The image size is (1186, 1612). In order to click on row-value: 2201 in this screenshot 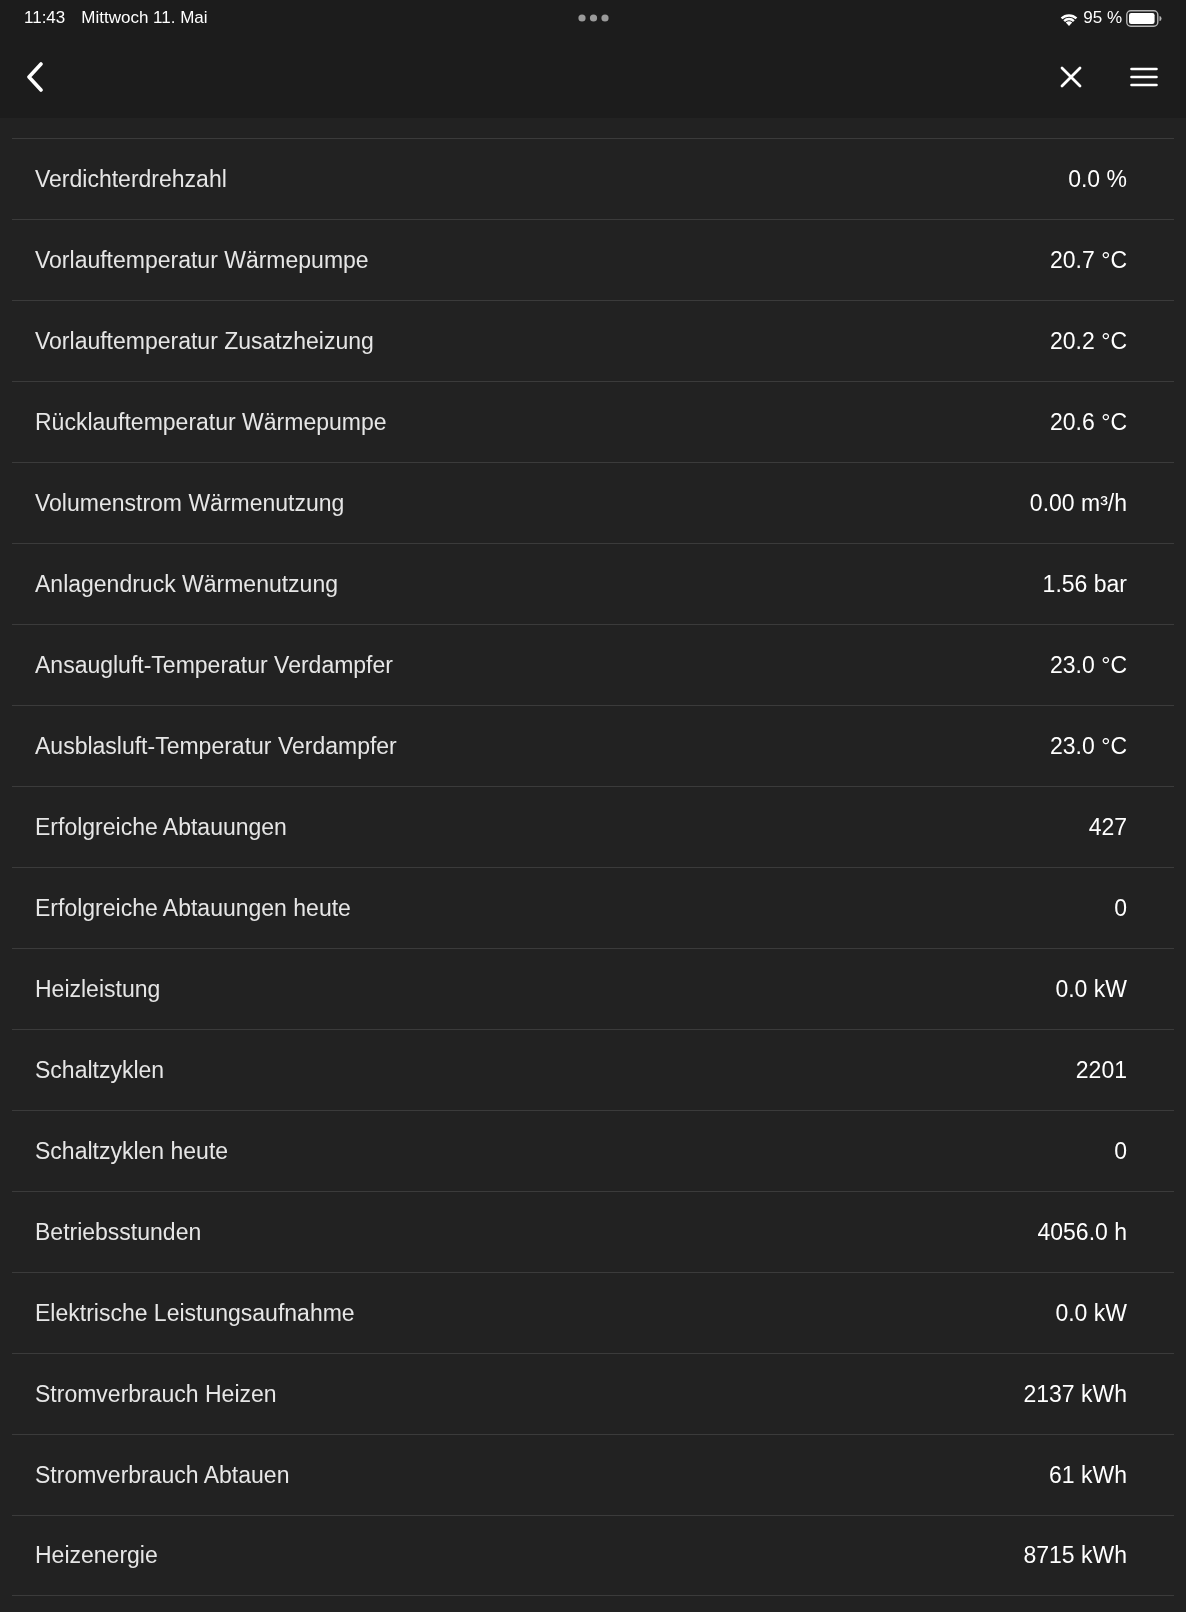, I will do `click(1101, 1070)`.